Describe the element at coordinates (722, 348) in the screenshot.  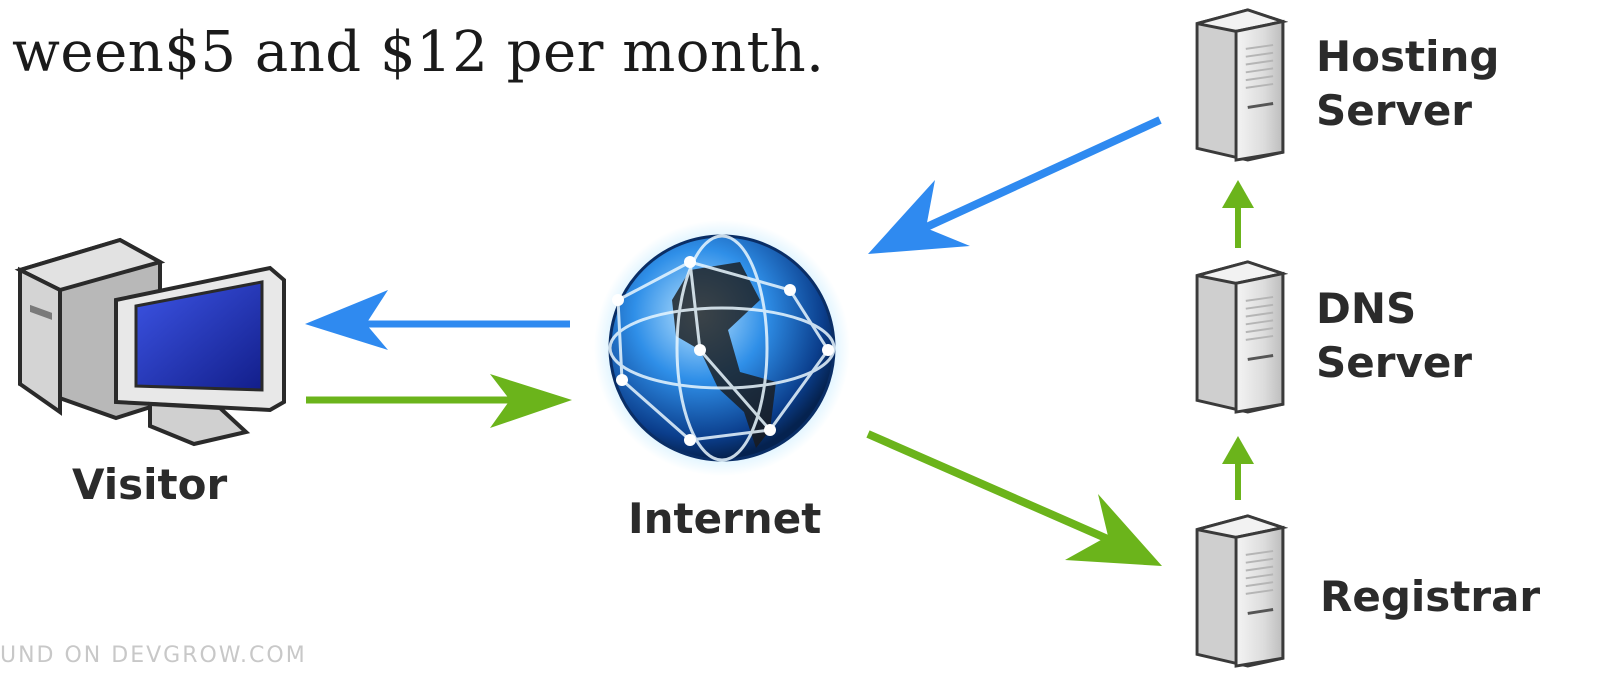
I see `globe-icon` at that location.